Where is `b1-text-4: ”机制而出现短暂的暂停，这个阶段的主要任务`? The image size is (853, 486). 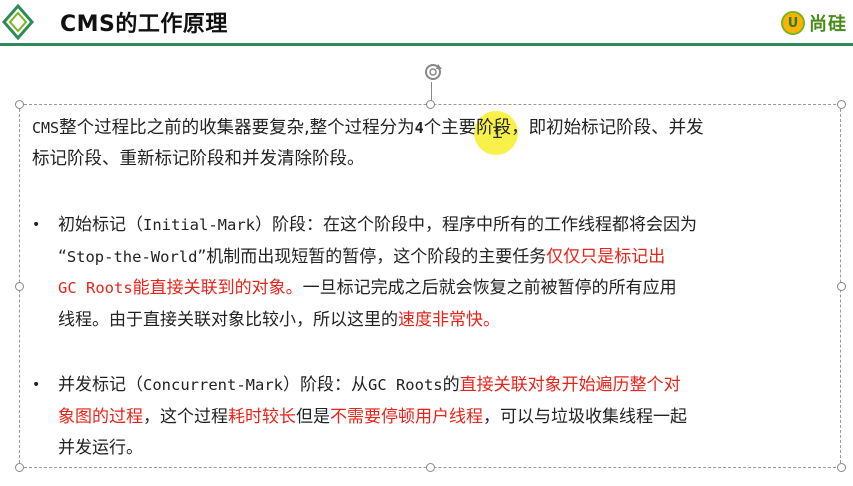
b1-text-4: ”机制而出现短暂的暂停，这个阶段的主要任务 is located at coordinates (372, 256).